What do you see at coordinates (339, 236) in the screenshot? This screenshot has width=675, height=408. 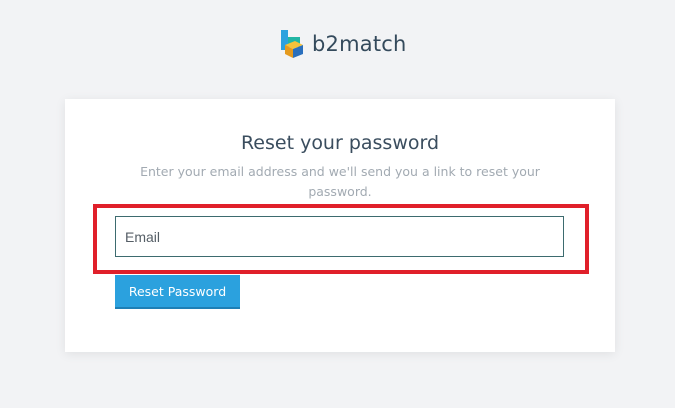 I see `email-input` at bounding box center [339, 236].